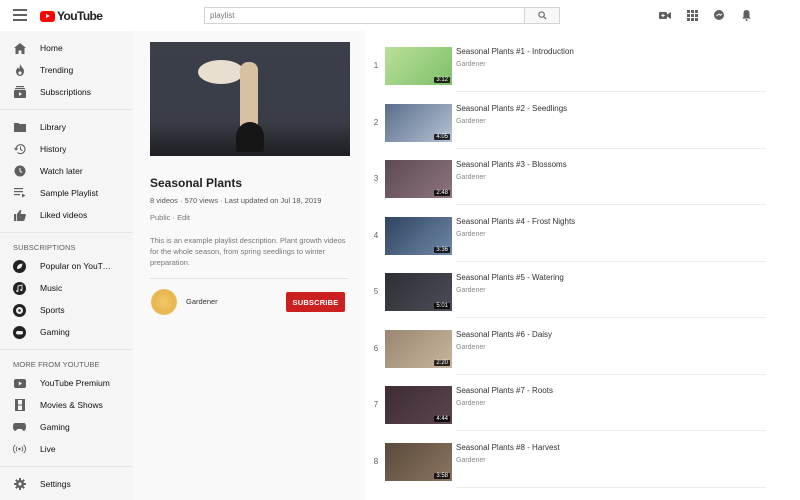 Image resolution: width=800 pixels, height=500 pixels. Describe the element at coordinates (418, 122) in the screenshot. I see `video-thumbnail: 4:05` at that location.